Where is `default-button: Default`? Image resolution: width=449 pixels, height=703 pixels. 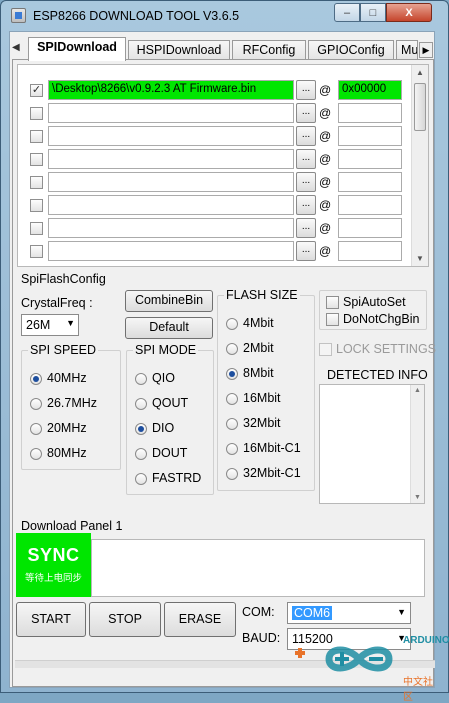
default-button: Default is located at coordinates (169, 328).